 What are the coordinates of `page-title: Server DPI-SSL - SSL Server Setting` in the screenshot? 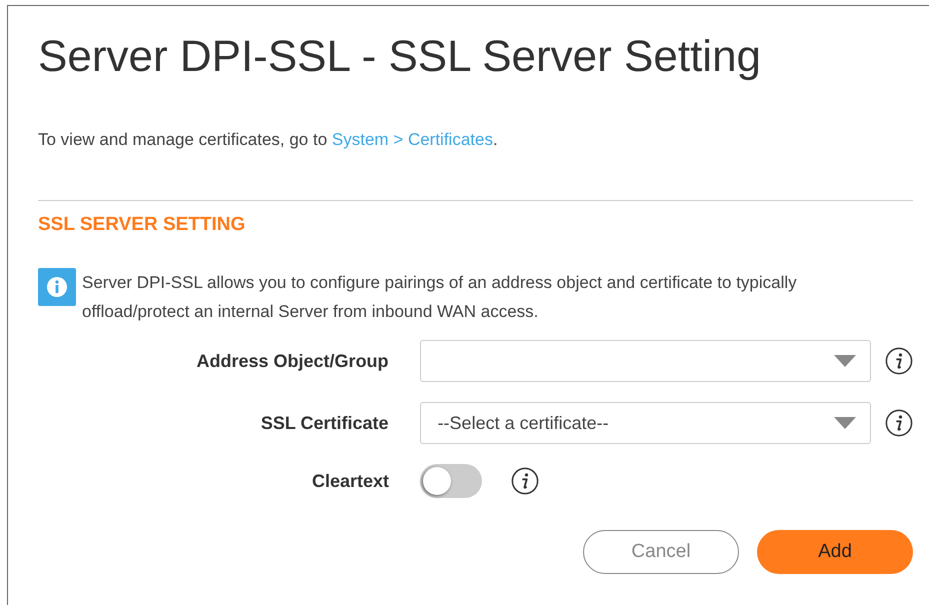 It's located at (400, 56).